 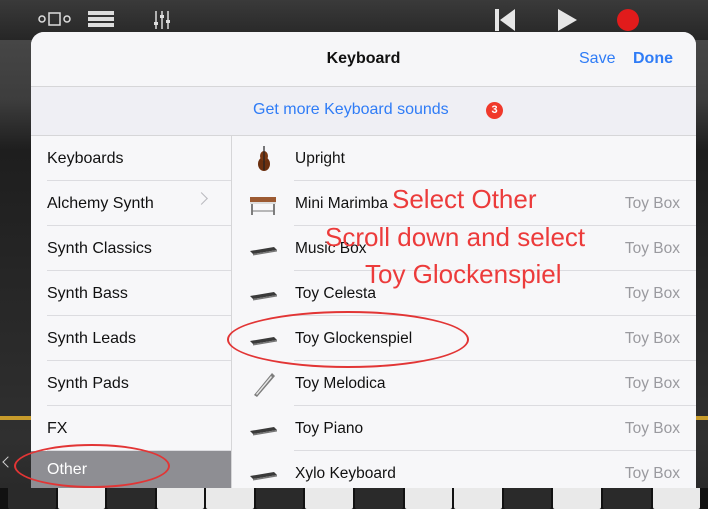 What do you see at coordinates (91, 338) in the screenshot?
I see `category-label: Synth Leads` at bounding box center [91, 338].